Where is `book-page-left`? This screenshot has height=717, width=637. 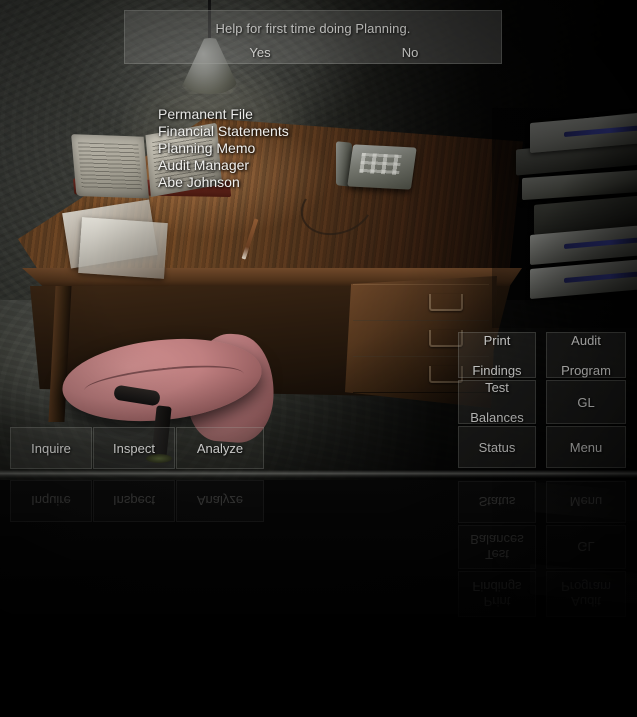 book-page-left is located at coordinates (110, 166).